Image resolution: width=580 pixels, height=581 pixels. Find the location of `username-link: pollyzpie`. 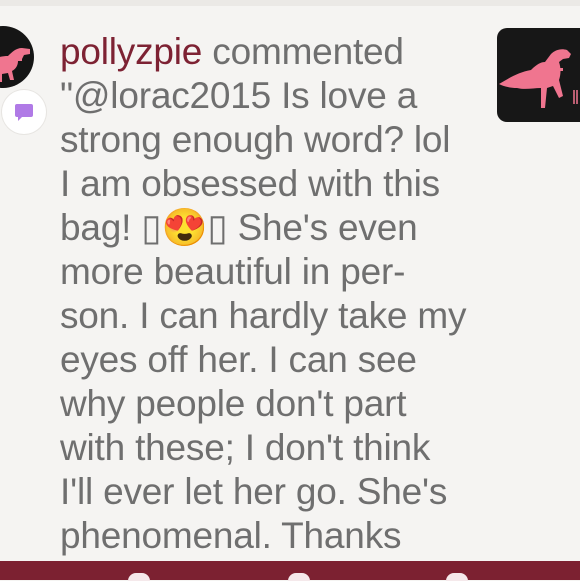

username-link: pollyzpie is located at coordinates (131, 51).